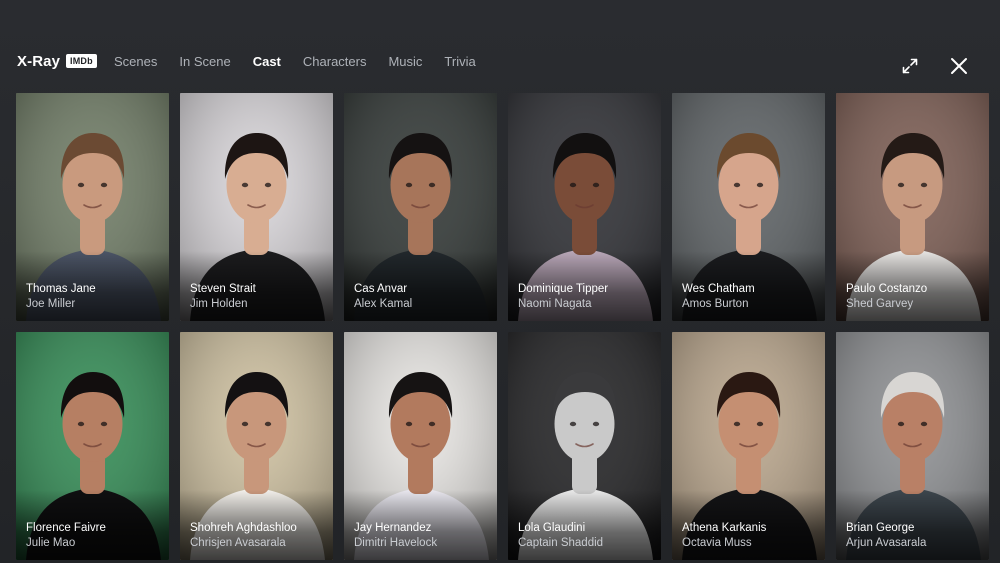 The width and height of the screenshot is (1000, 563). Describe the element at coordinates (405, 61) in the screenshot. I see `tab-music: Music` at that location.